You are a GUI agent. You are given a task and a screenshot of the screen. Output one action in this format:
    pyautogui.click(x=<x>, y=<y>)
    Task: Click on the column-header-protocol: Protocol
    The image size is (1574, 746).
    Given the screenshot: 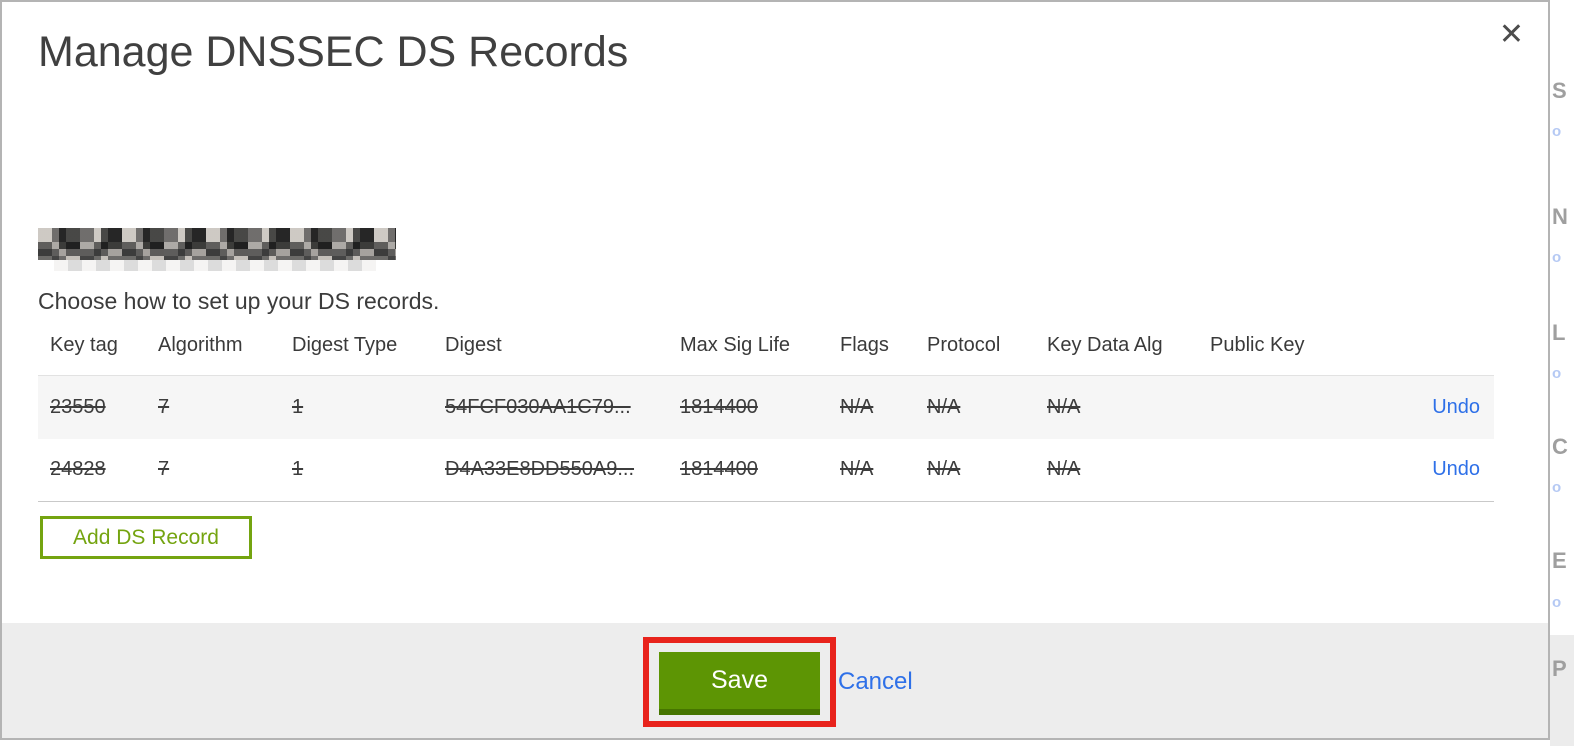 What is the action you would take?
    pyautogui.click(x=964, y=345)
    